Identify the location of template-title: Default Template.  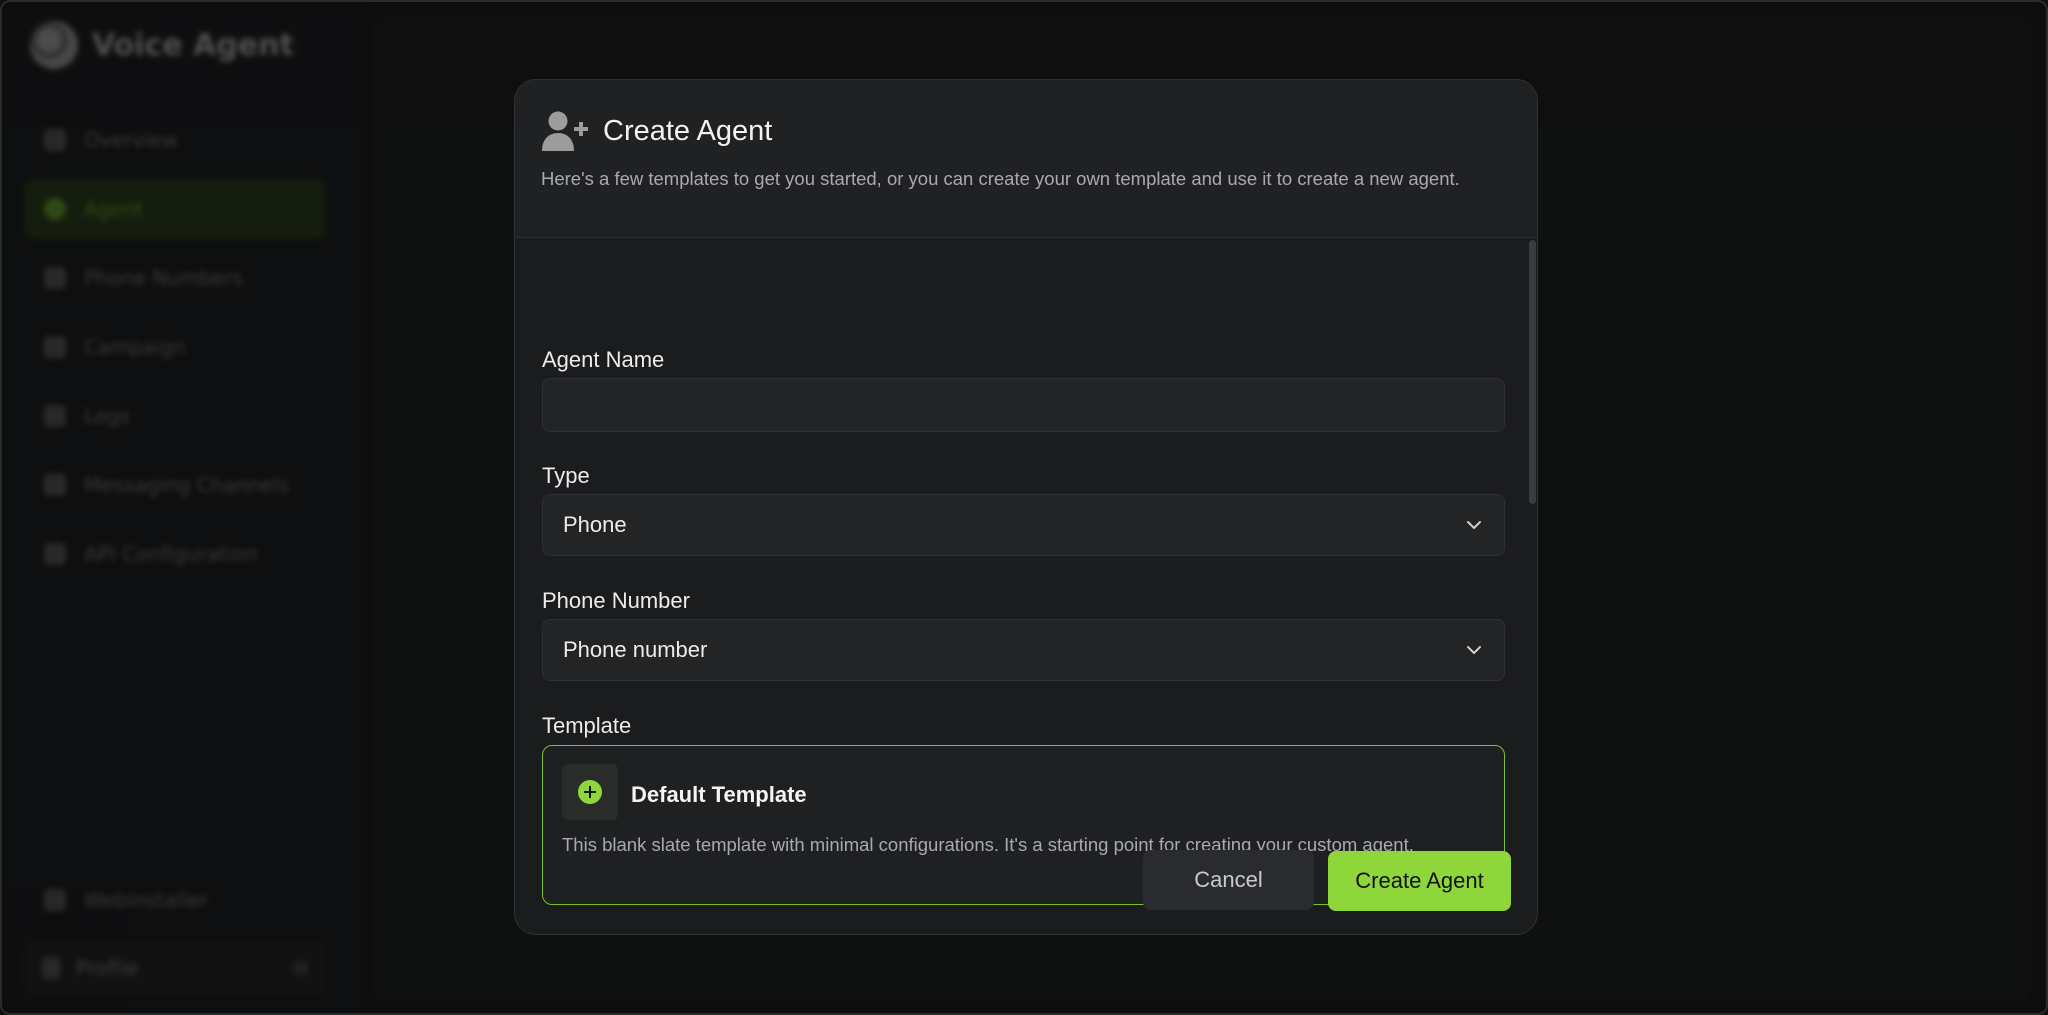
(719, 794).